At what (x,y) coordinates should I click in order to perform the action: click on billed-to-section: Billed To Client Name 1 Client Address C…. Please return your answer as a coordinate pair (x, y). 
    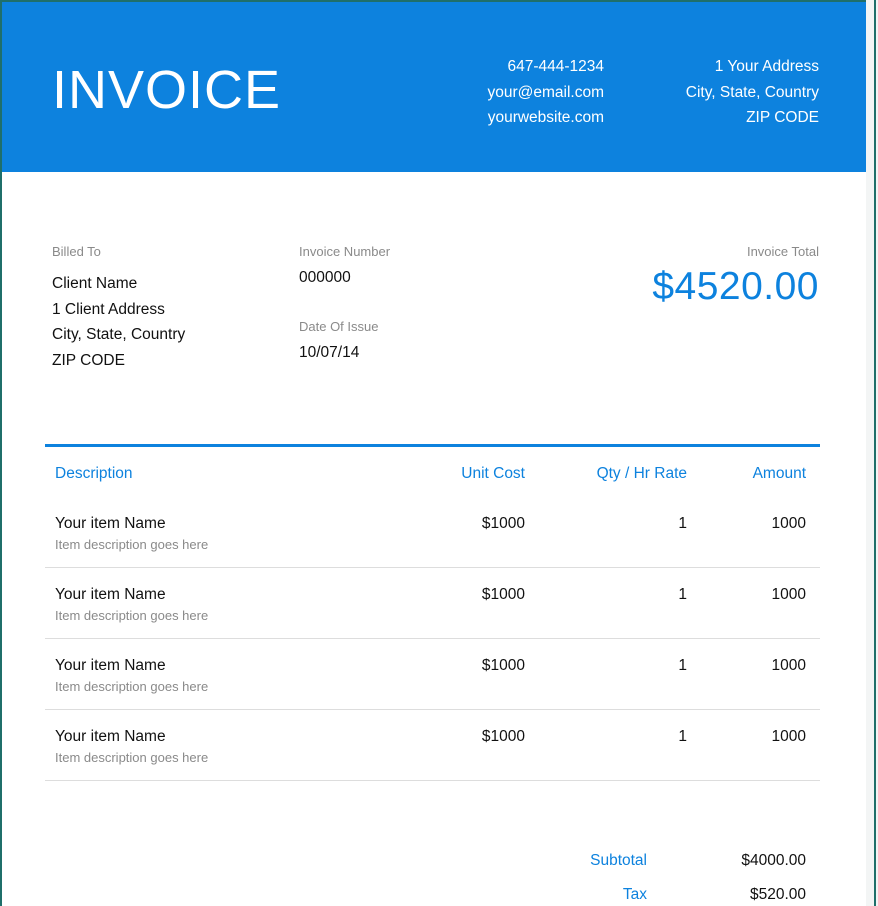
    Looking at the image, I should click on (118, 308).